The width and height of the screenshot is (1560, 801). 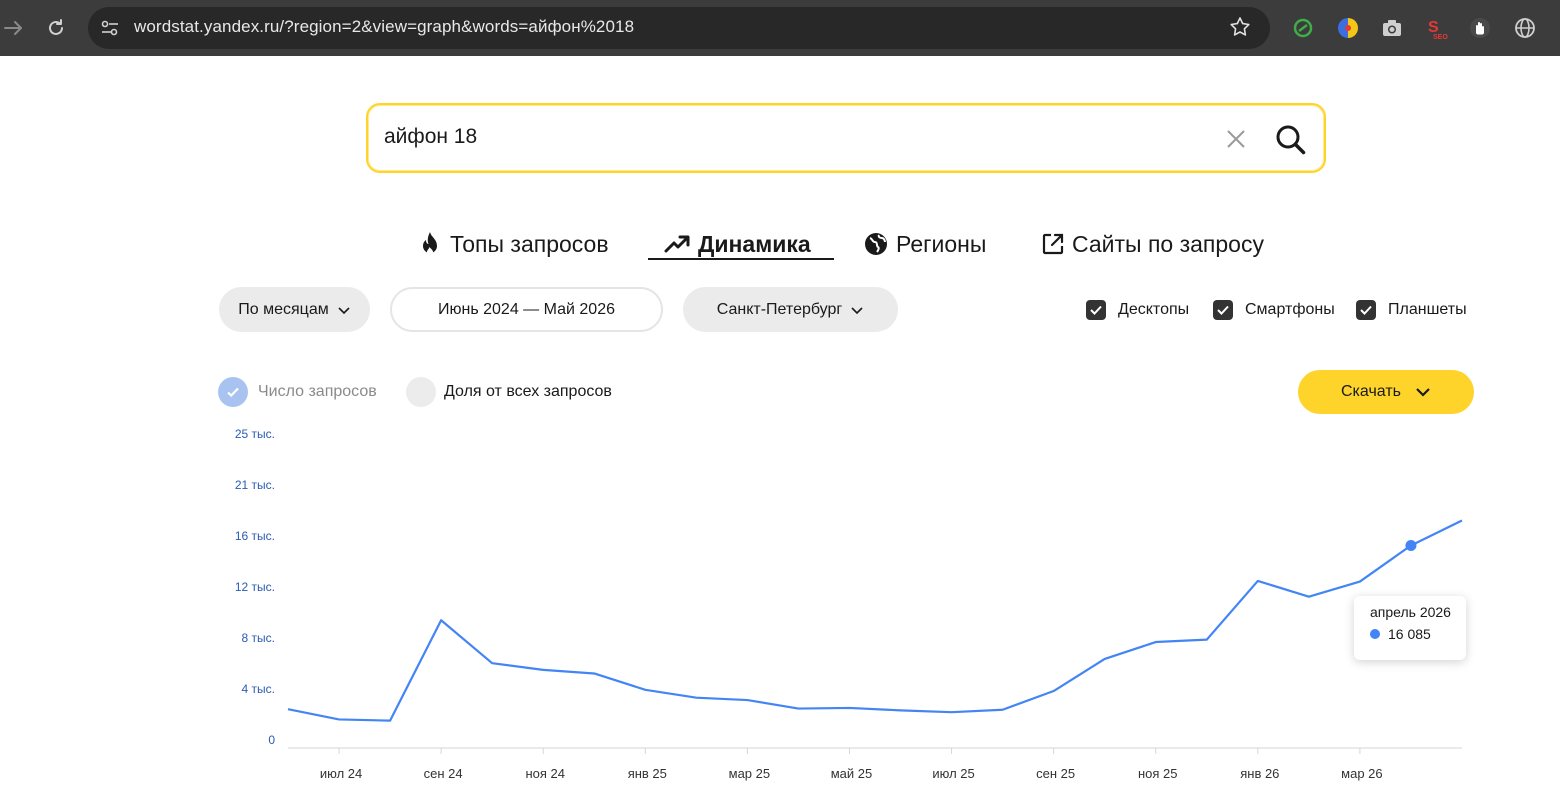 What do you see at coordinates (110, 28) in the screenshot?
I see `site-settings-icon` at bounding box center [110, 28].